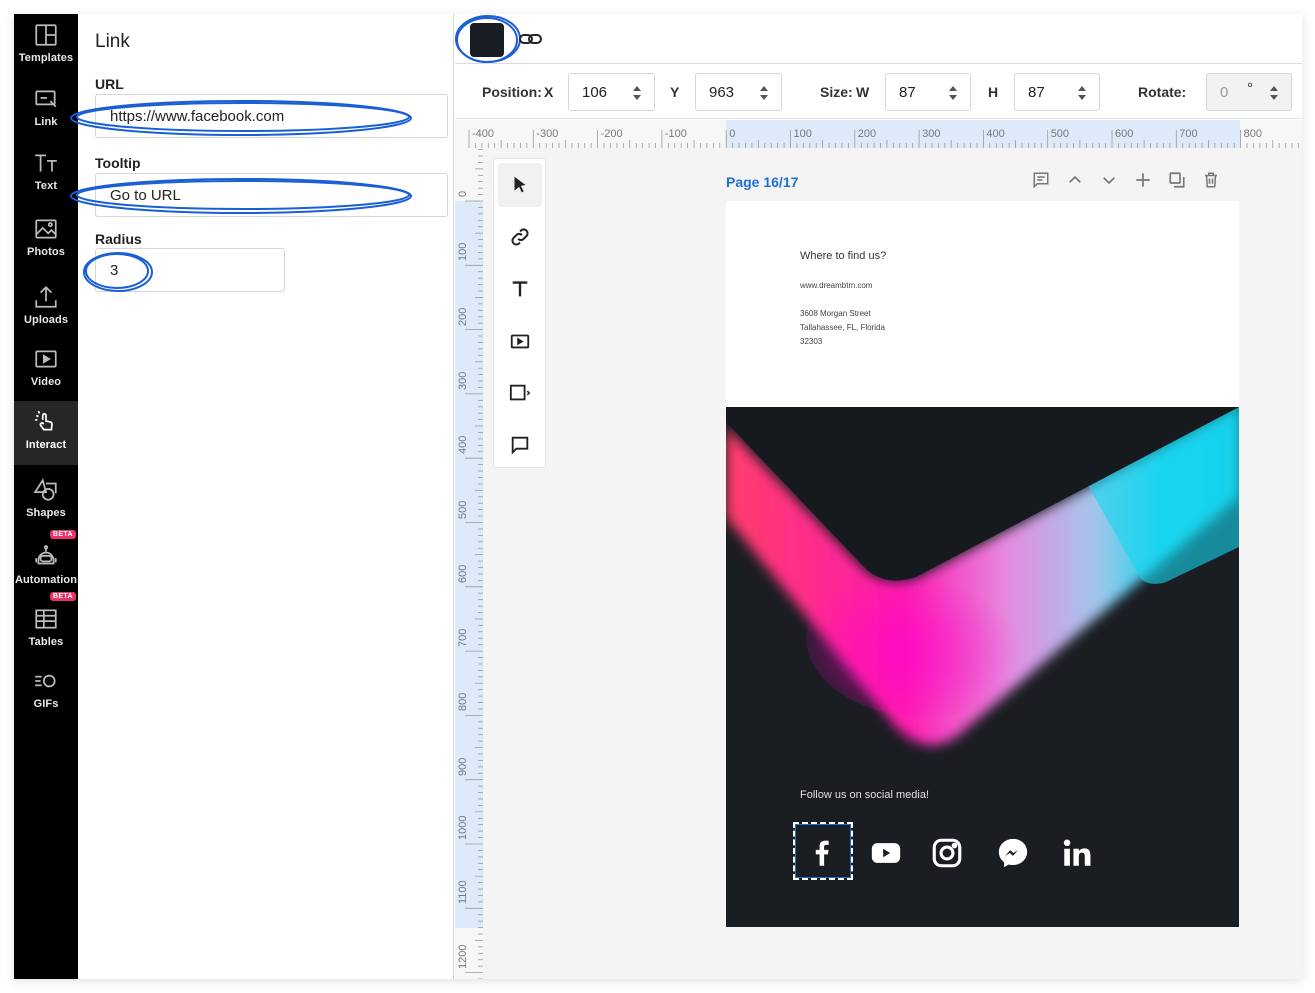 The height and width of the screenshot is (993, 1315). What do you see at coordinates (46, 382) in the screenshot?
I see `nav-label: Video` at bounding box center [46, 382].